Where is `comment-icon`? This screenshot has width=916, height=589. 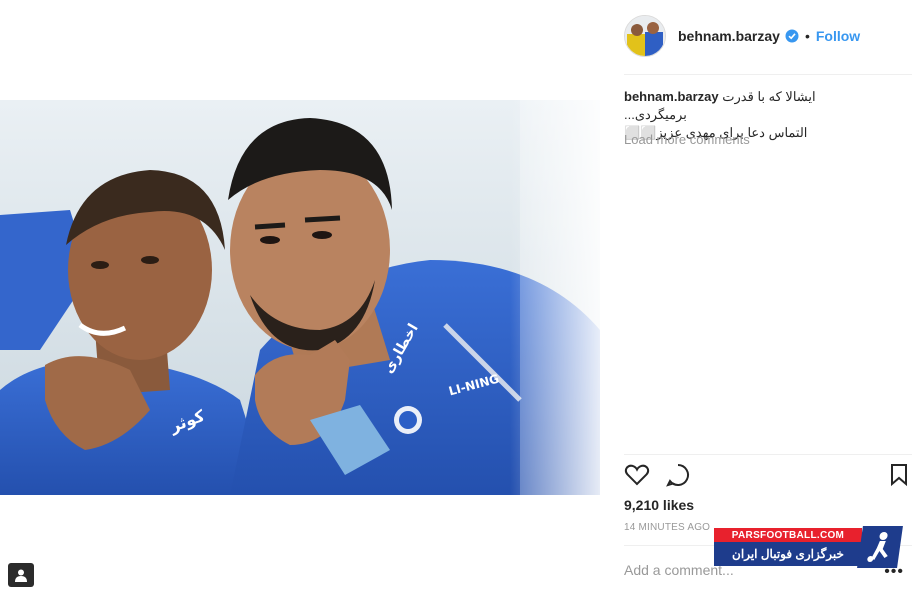 comment-icon is located at coordinates (678, 477).